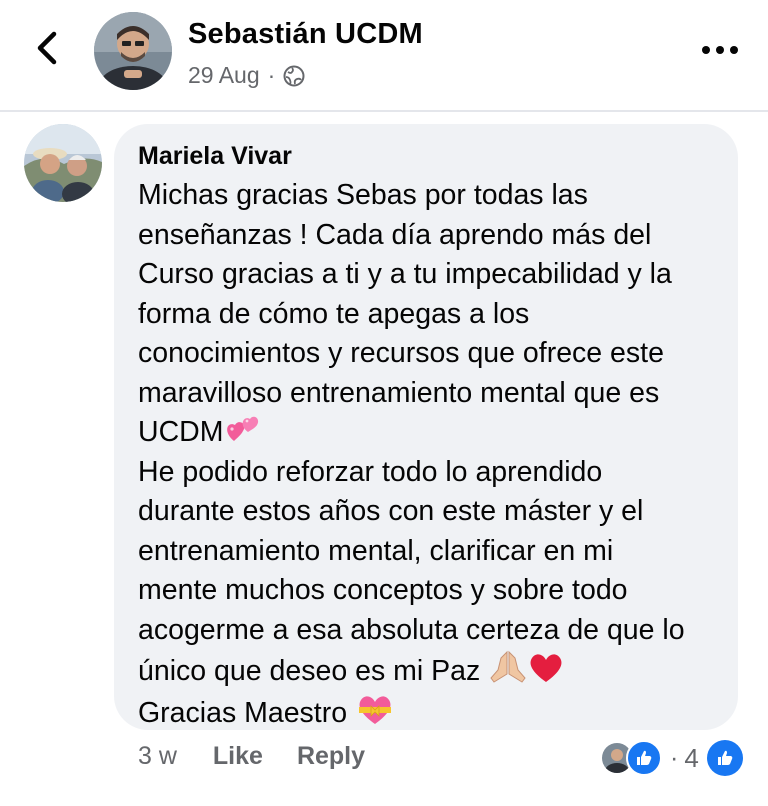 This screenshot has width=768, height=806. Describe the element at coordinates (383, 590) in the screenshot. I see `comment-line: mente muchos conceptos y sobre todo` at that location.